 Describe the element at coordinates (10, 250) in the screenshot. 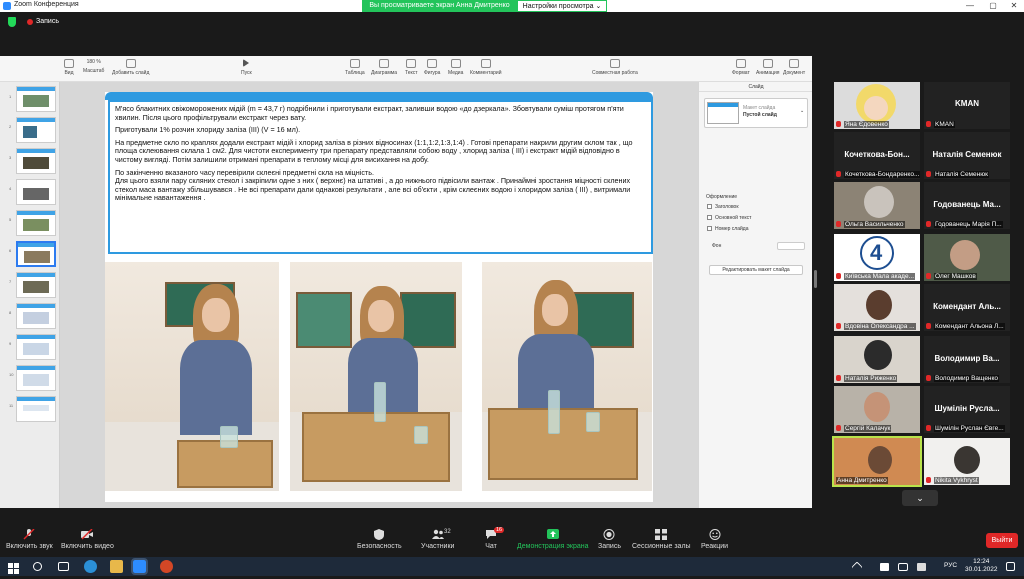

I see `slide-number: 6` at that location.